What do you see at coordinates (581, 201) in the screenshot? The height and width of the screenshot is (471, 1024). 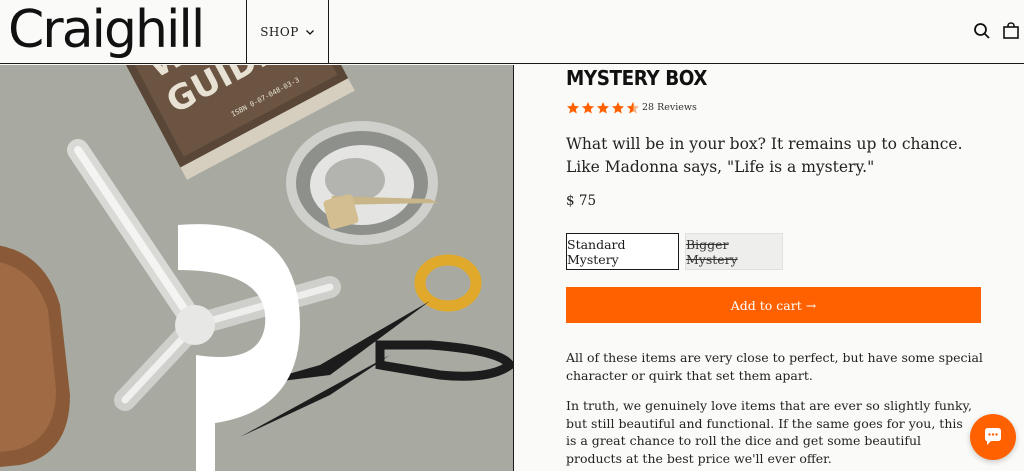 I see `product-price: $ 75` at bounding box center [581, 201].